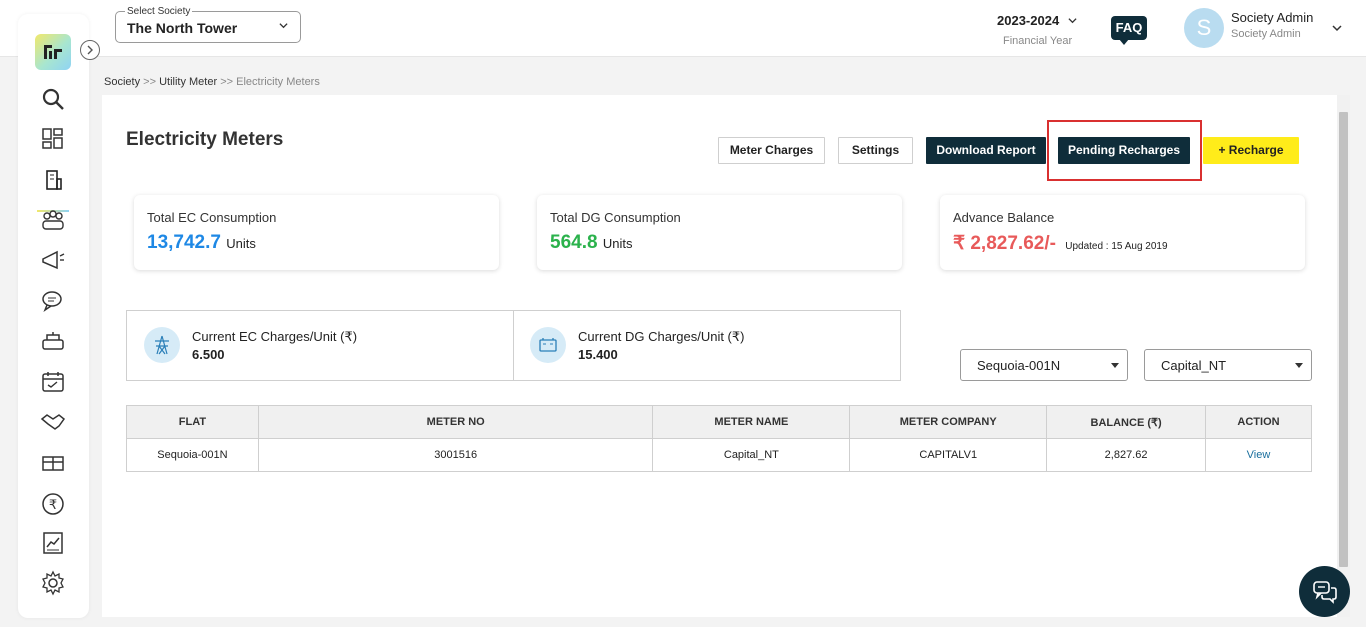  What do you see at coordinates (1194, 365) in the screenshot?
I see `meter-filter-value: Capital_NT` at bounding box center [1194, 365].